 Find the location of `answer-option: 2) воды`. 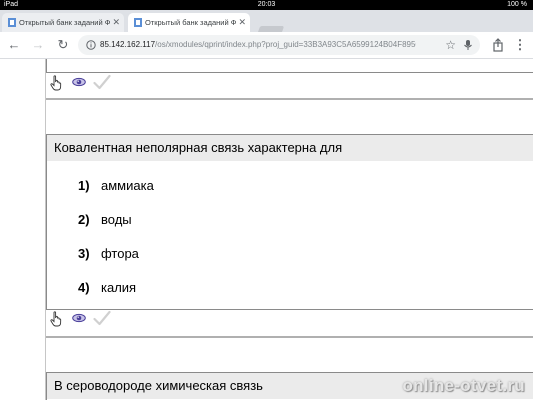

answer-option: 2) воды is located at coordinates (105, 220).